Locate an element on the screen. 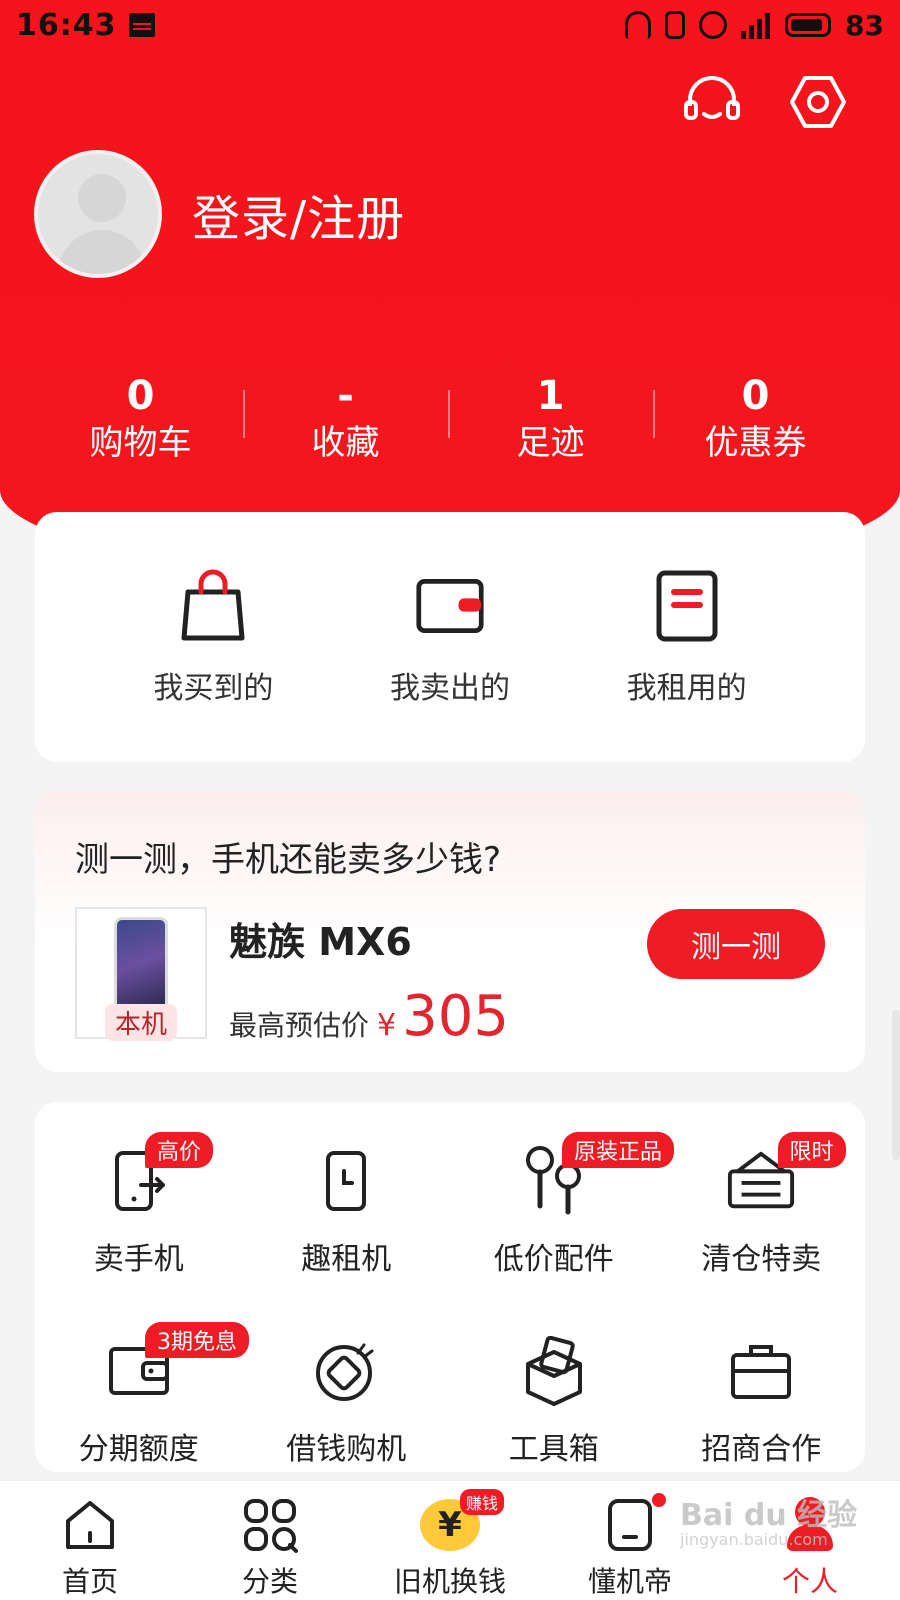 Image resolution: width=900 pixels, height=1600 pixels. order-label: 我租用的 is located at coordinates (686, 688).